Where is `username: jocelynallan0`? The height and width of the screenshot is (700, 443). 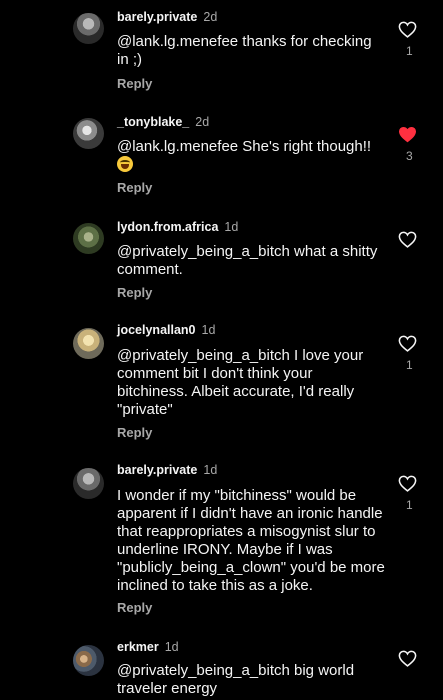 username: jocelynallan0 is located at coordinates (156, 330).